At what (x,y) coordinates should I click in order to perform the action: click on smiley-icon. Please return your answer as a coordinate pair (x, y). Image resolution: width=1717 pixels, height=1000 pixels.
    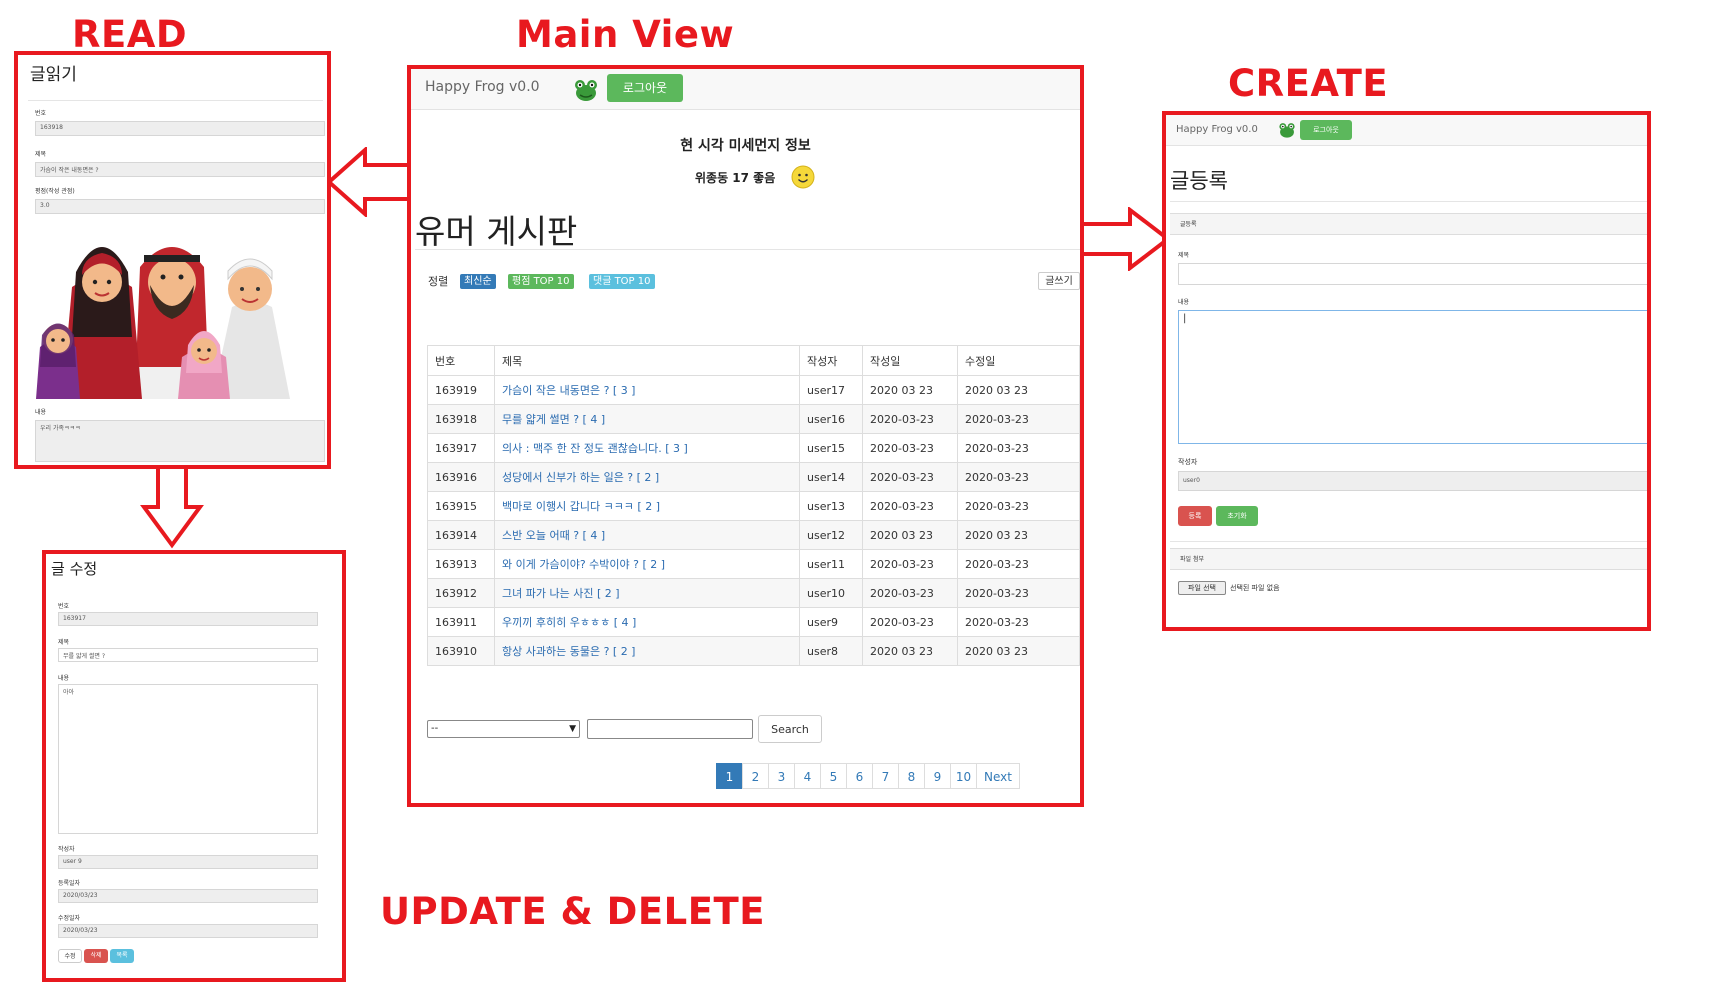
    Looking at the image, I should click on (803, 177).